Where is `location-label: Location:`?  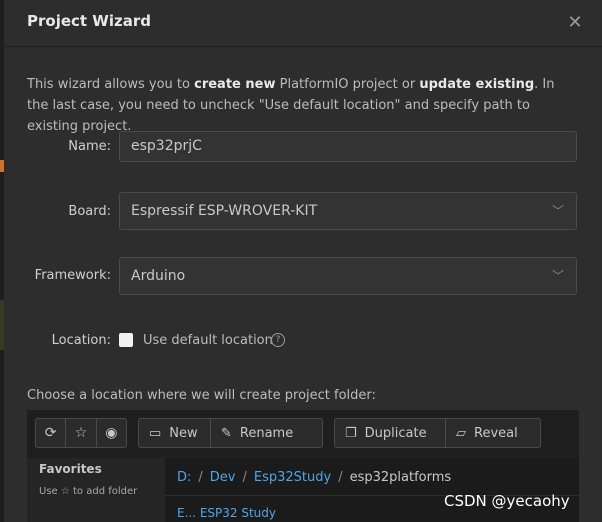 location-label: Location: is located at coordinates (81, 340).